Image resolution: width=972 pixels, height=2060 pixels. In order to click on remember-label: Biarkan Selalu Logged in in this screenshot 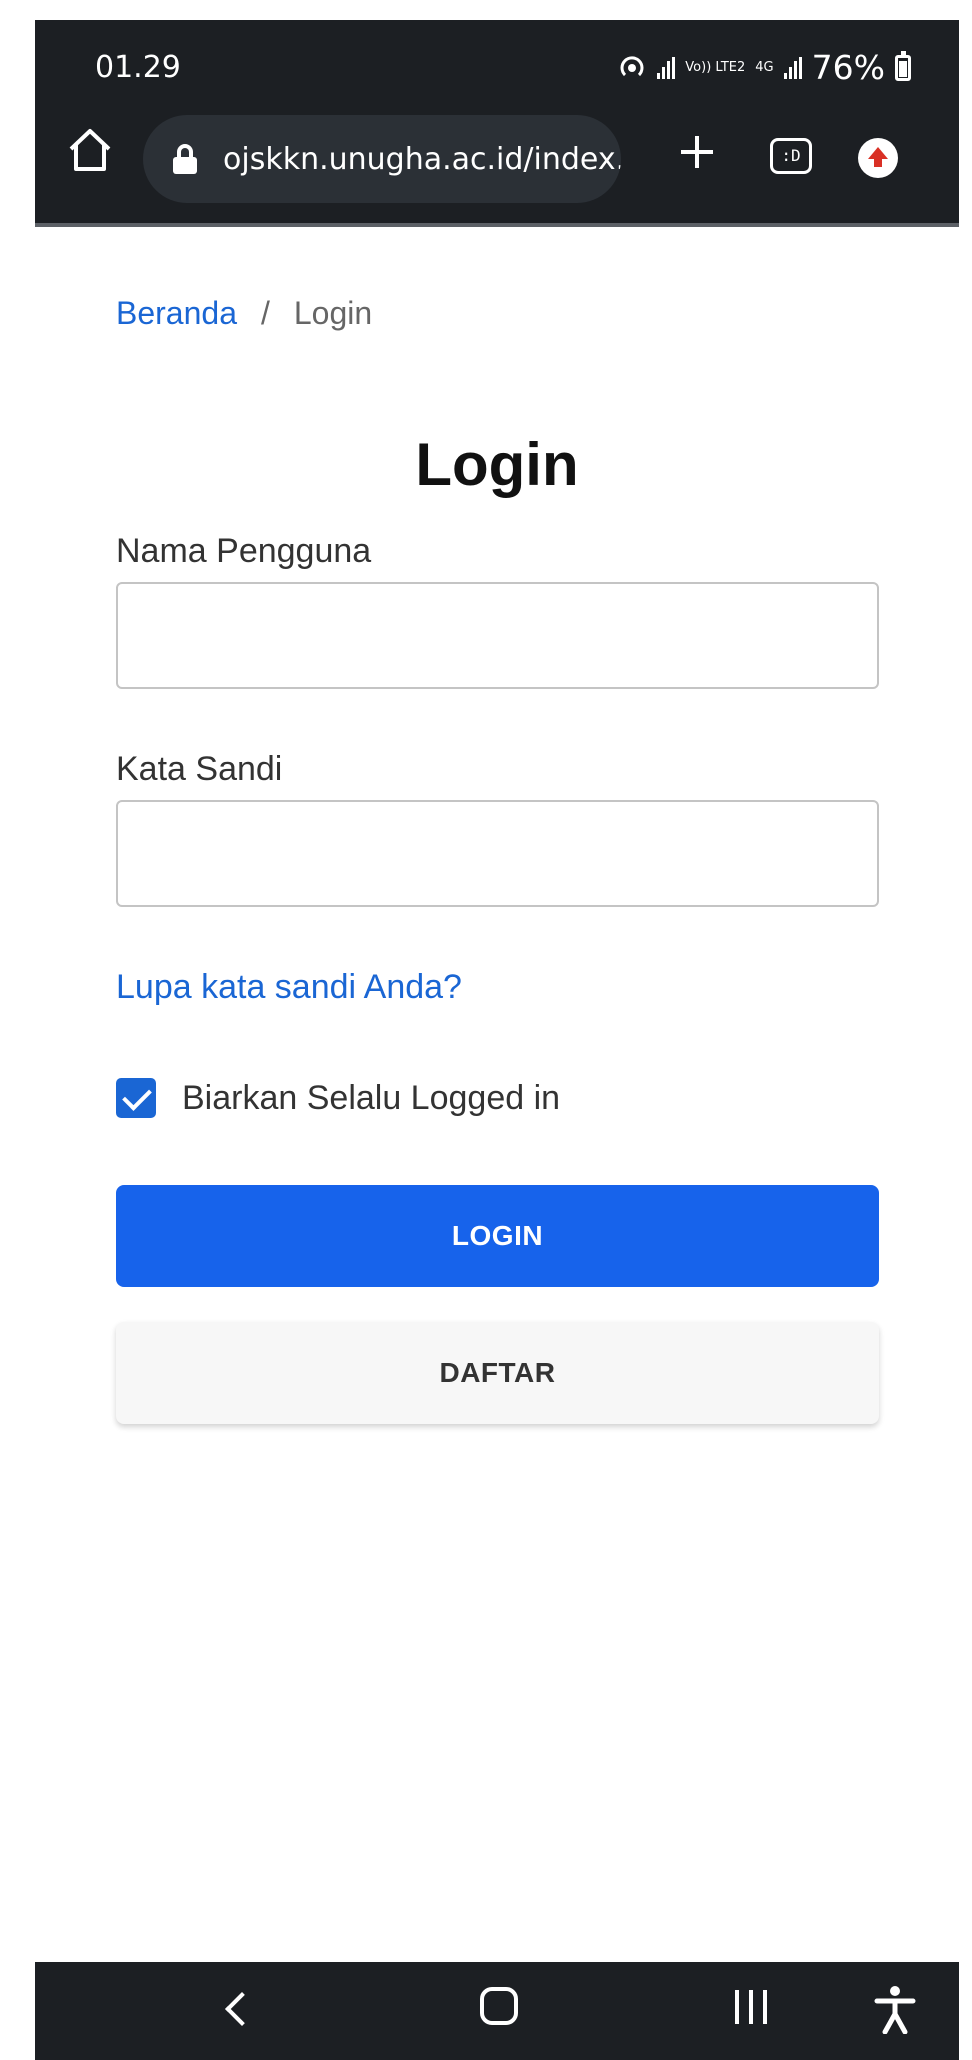, I will do `click(371, 1097)`.